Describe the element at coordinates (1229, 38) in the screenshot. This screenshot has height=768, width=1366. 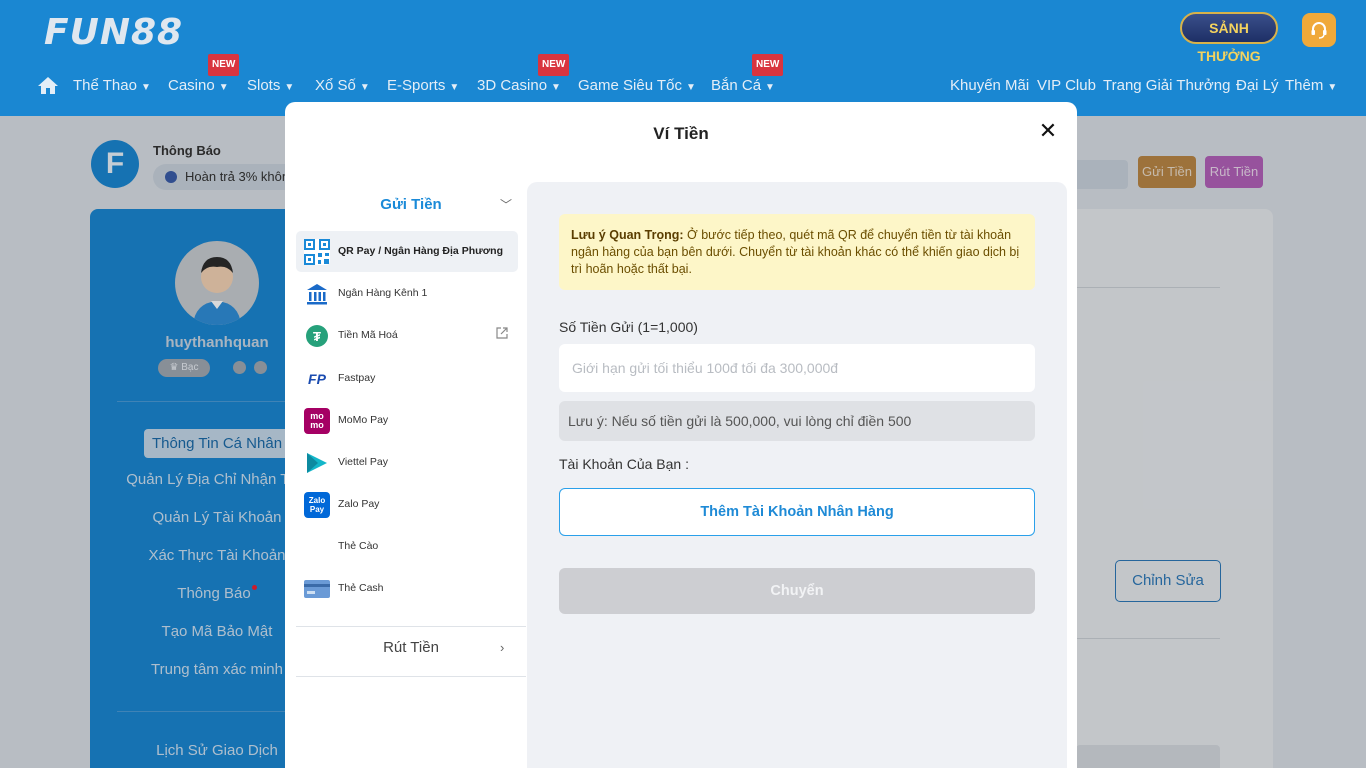
I see `sanh-thuong-button: SẢNH THƯỞNG` at that location.